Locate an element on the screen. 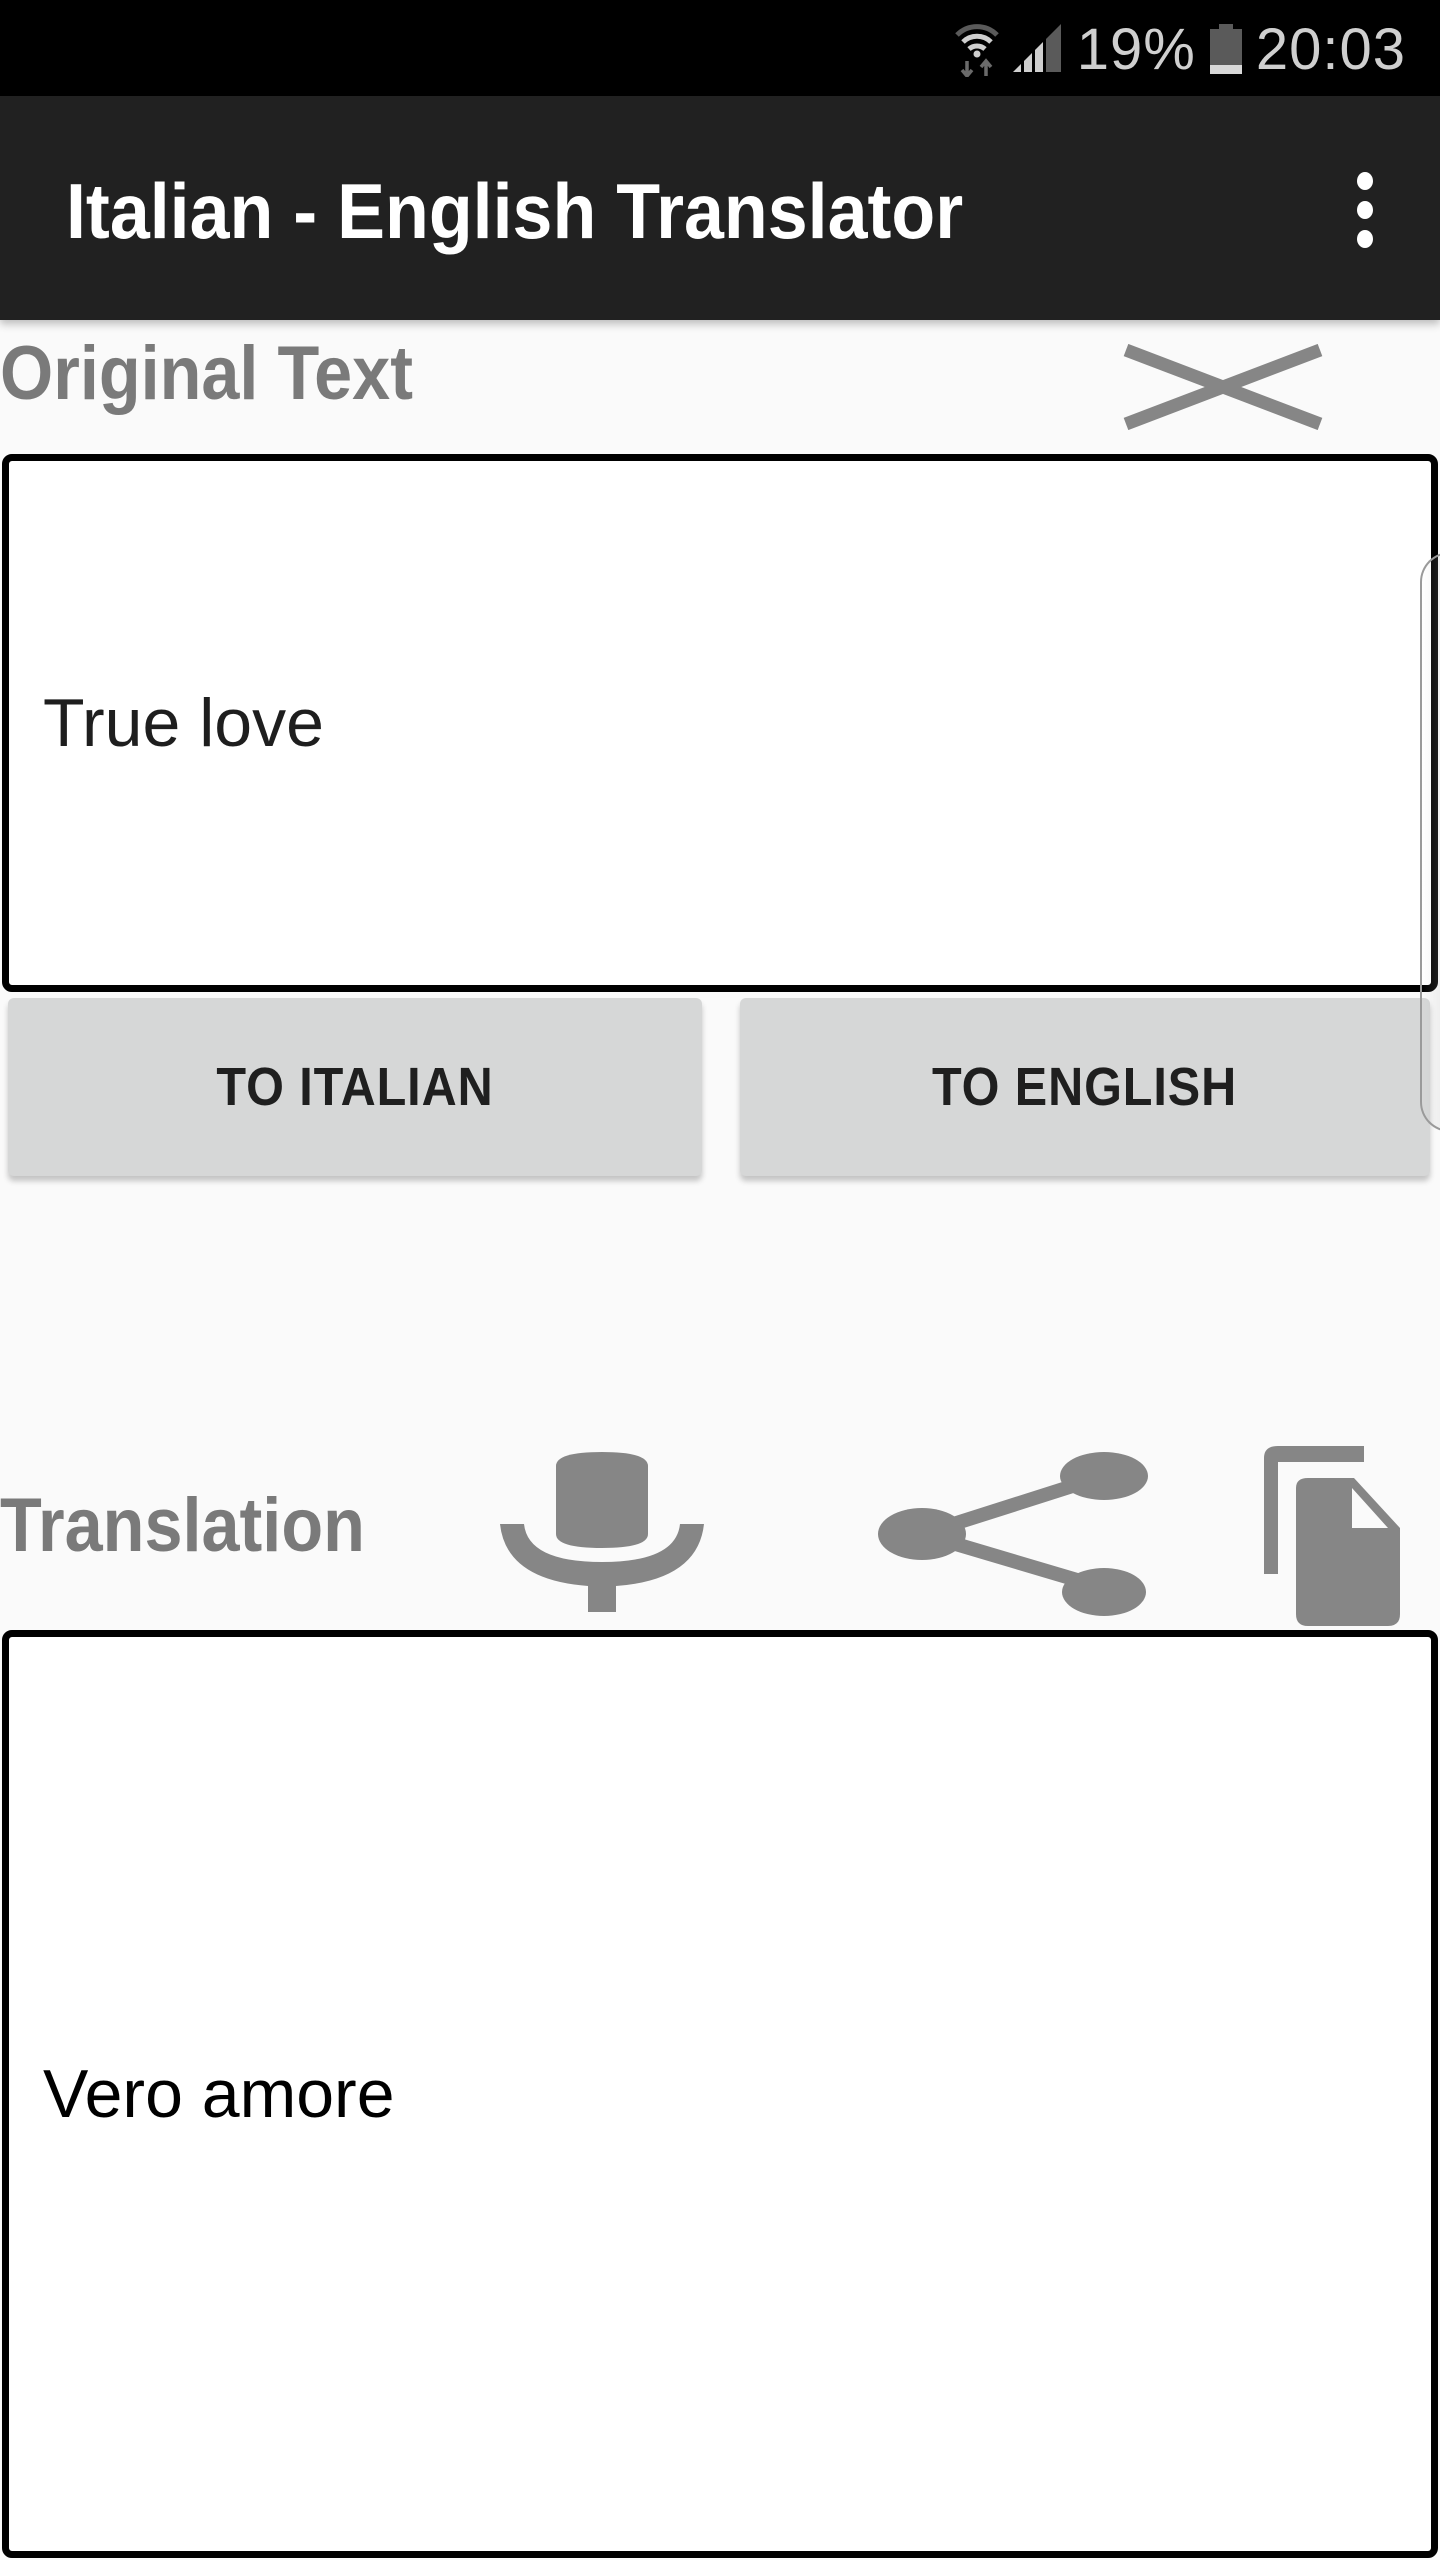 The width and height of the screenshot is (1440, 2560). copy-icon is located at coordinates (1332, 1536).